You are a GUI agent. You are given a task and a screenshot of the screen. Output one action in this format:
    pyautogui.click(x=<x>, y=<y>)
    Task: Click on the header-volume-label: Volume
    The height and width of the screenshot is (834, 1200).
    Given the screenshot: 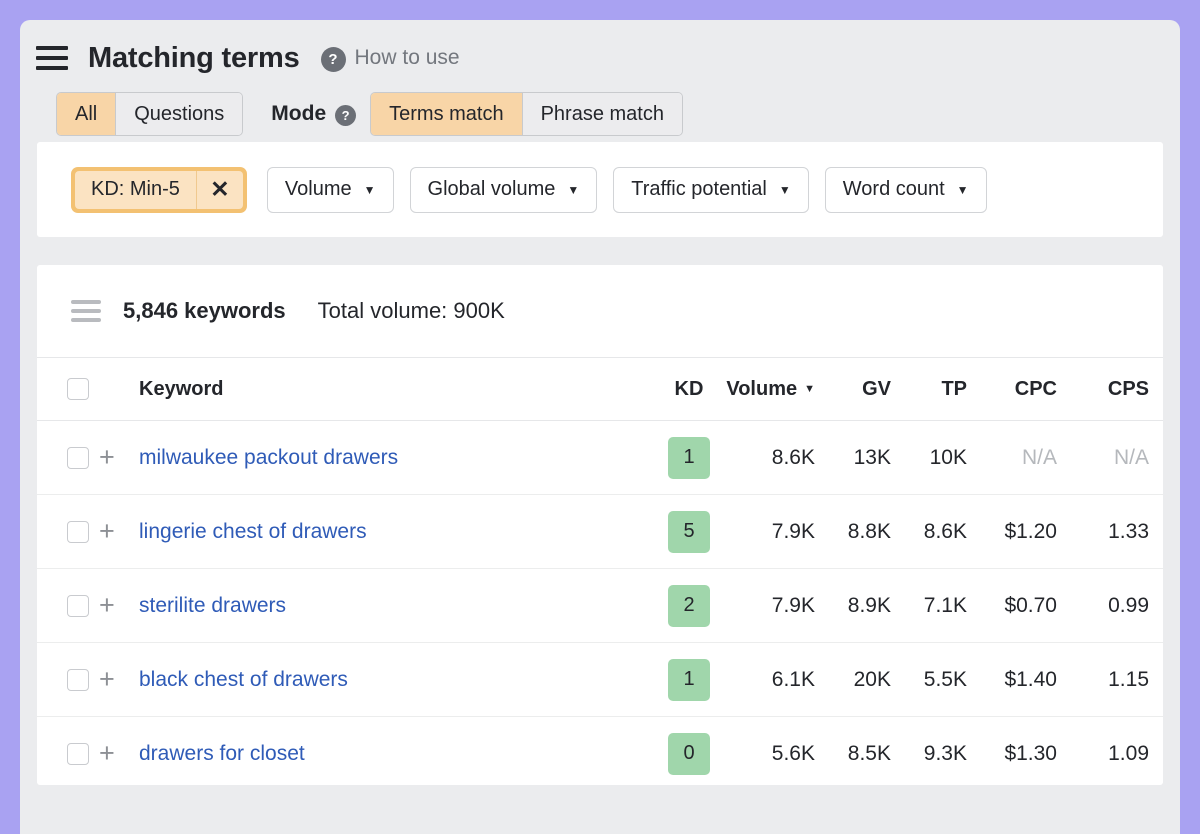 What is the action you would take?
    pyautogui.click(x=762, y=388)
    